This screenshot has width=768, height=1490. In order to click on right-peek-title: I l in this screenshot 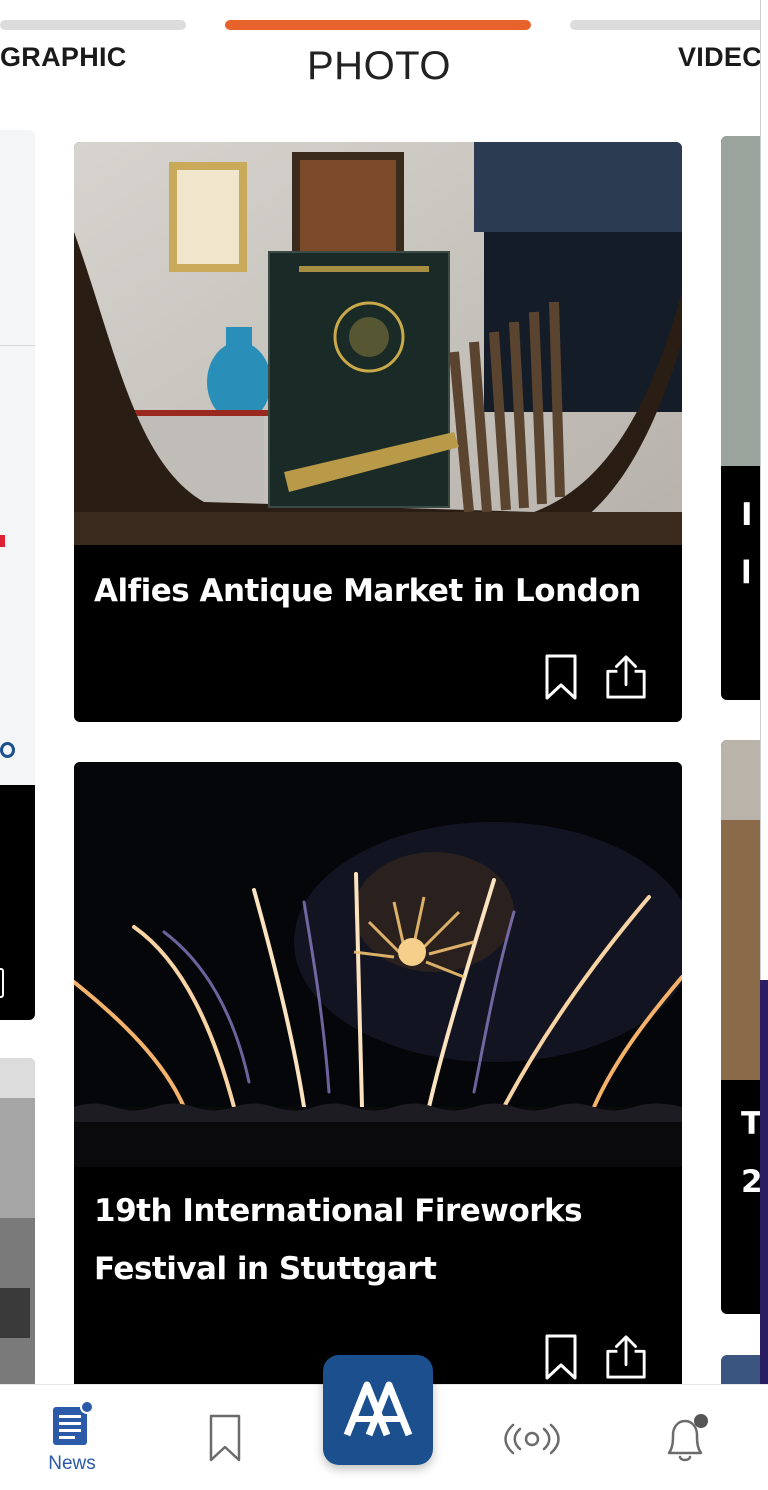, I will do `click(747, 544)`.